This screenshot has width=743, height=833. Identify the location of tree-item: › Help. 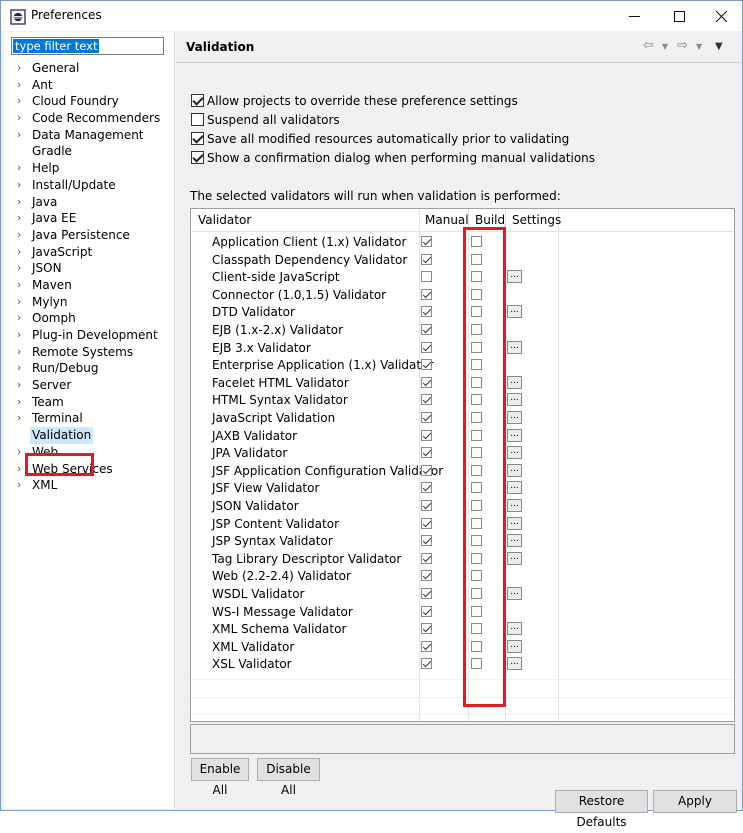
(89, 168).